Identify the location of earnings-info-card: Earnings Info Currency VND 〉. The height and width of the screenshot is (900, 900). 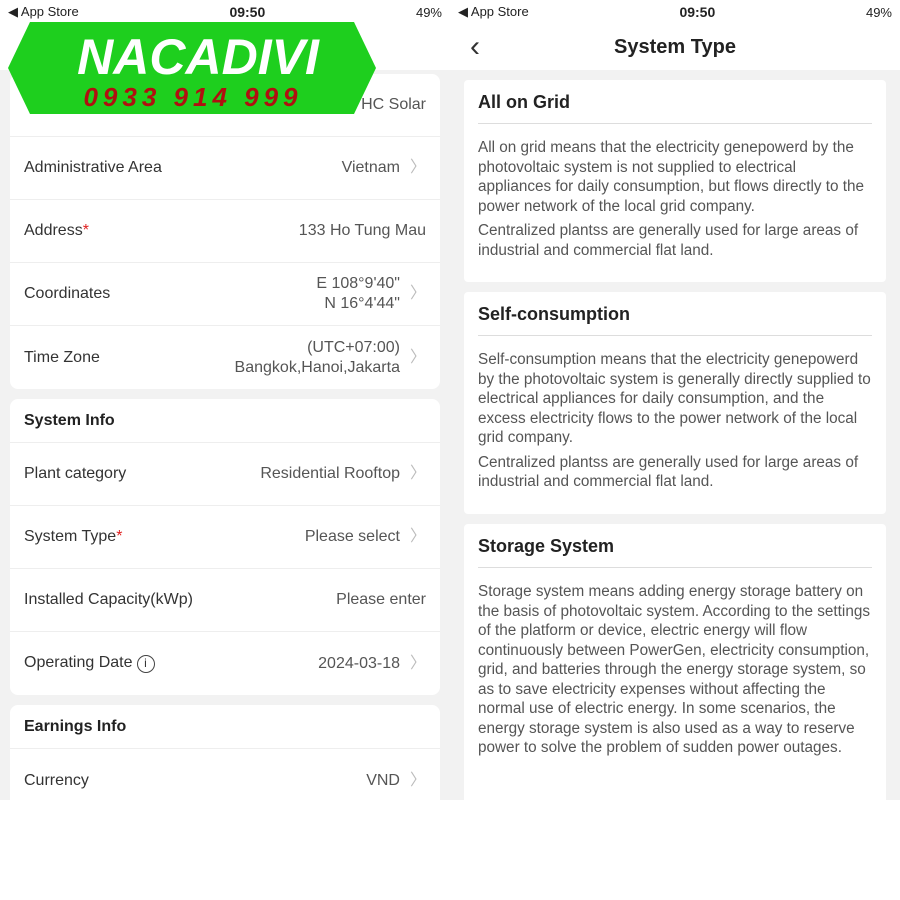
(225, 752).